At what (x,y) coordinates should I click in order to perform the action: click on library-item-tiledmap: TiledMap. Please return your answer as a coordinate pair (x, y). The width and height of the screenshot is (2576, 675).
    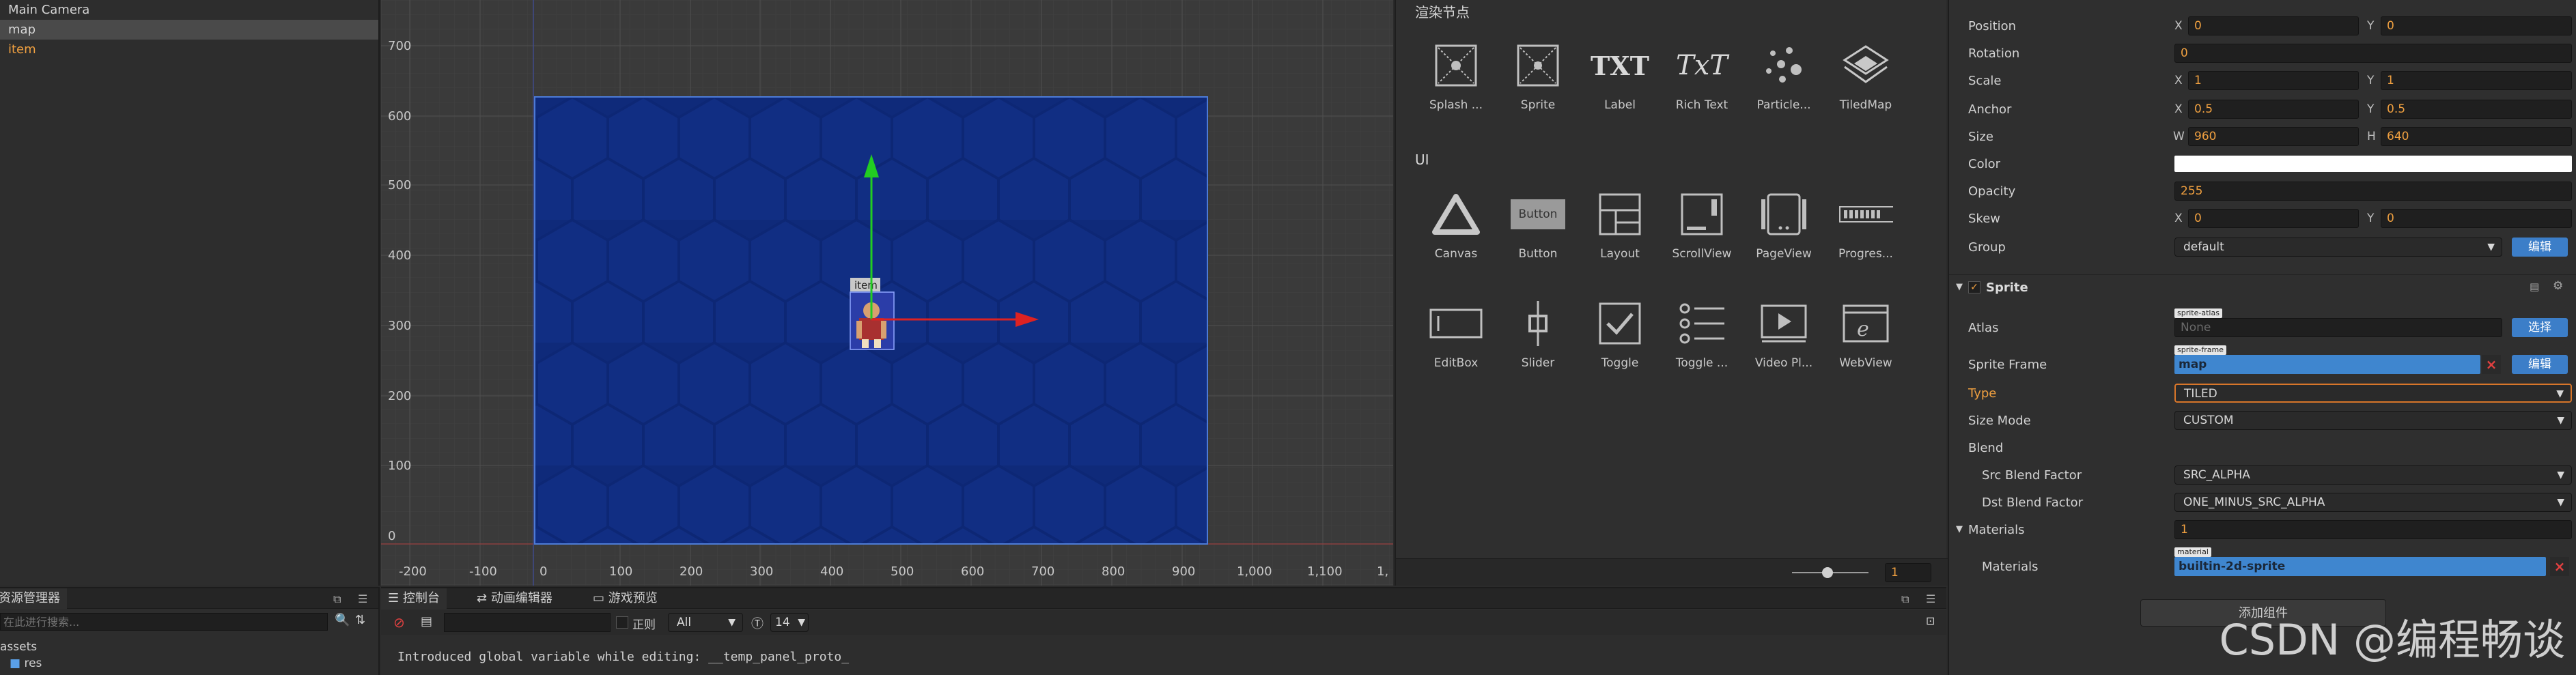
    Looking at the image, I should click on (1866, 75).